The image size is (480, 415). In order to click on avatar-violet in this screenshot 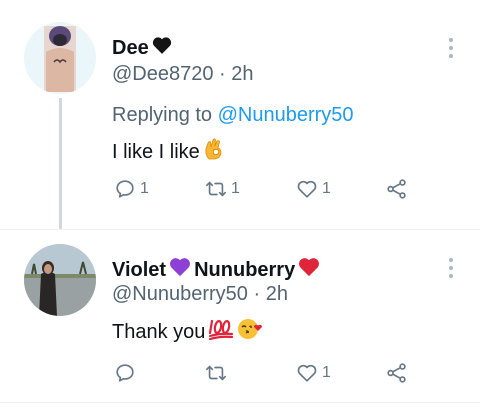, I will do `click(60, 280)`.